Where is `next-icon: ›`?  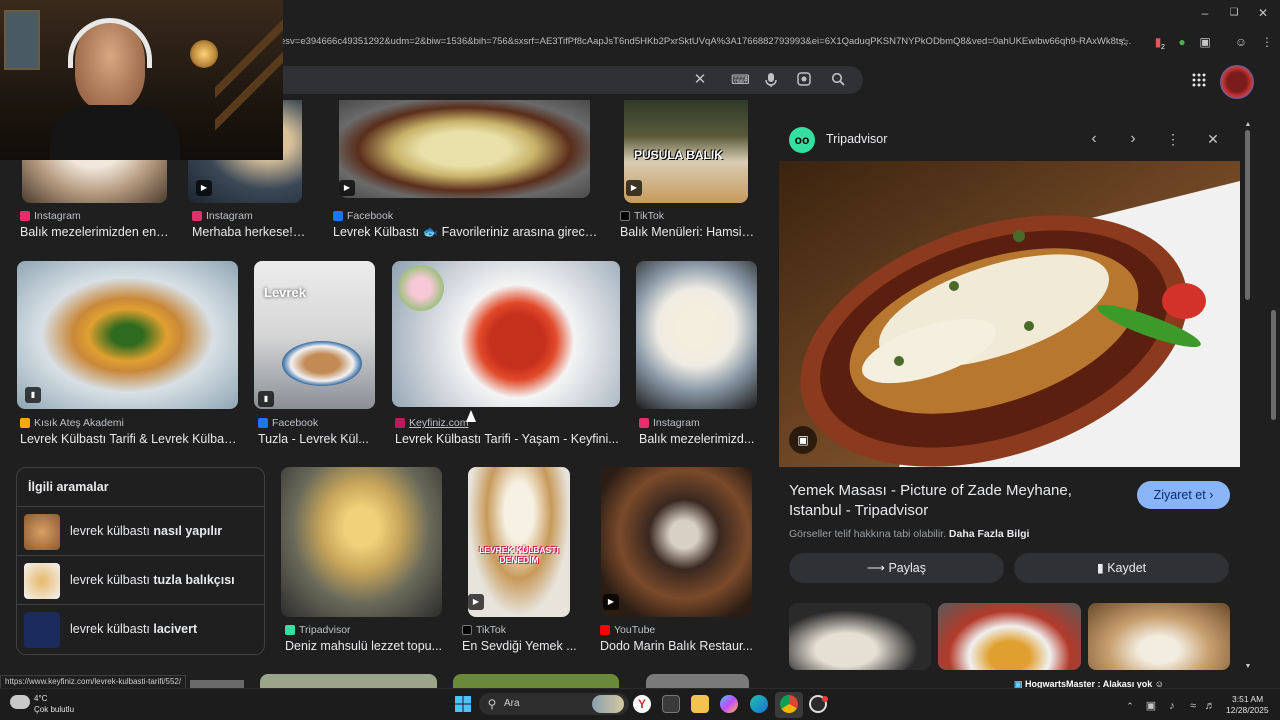
next-icon: › is located at coordinates (1133, 139).